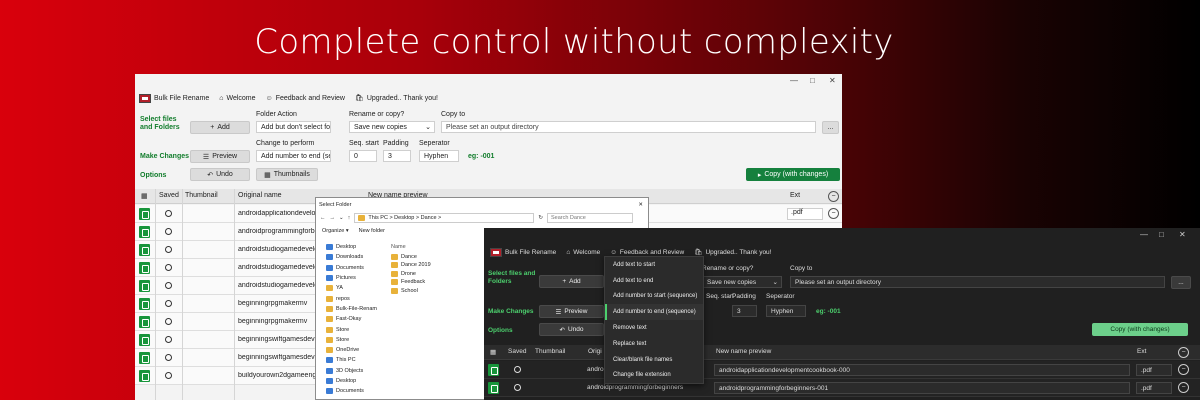 This screenshot has width=1200, height=400. Describe the element at coordinates (411, 256) in the screenshot. I see `file-list-item: Dance` at that location.